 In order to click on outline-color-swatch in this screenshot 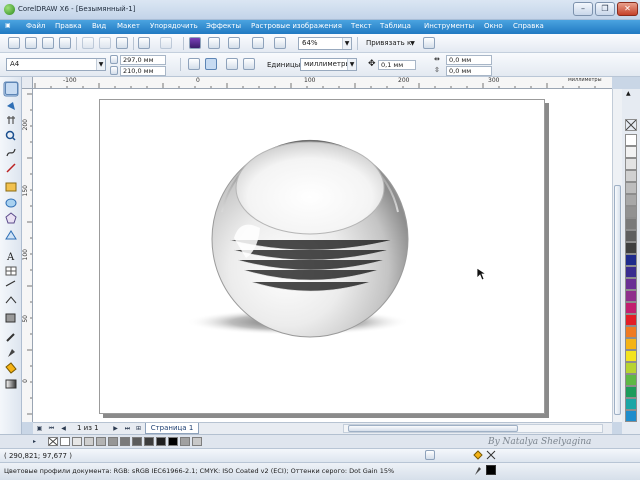, I will do `click(491, 470)`.